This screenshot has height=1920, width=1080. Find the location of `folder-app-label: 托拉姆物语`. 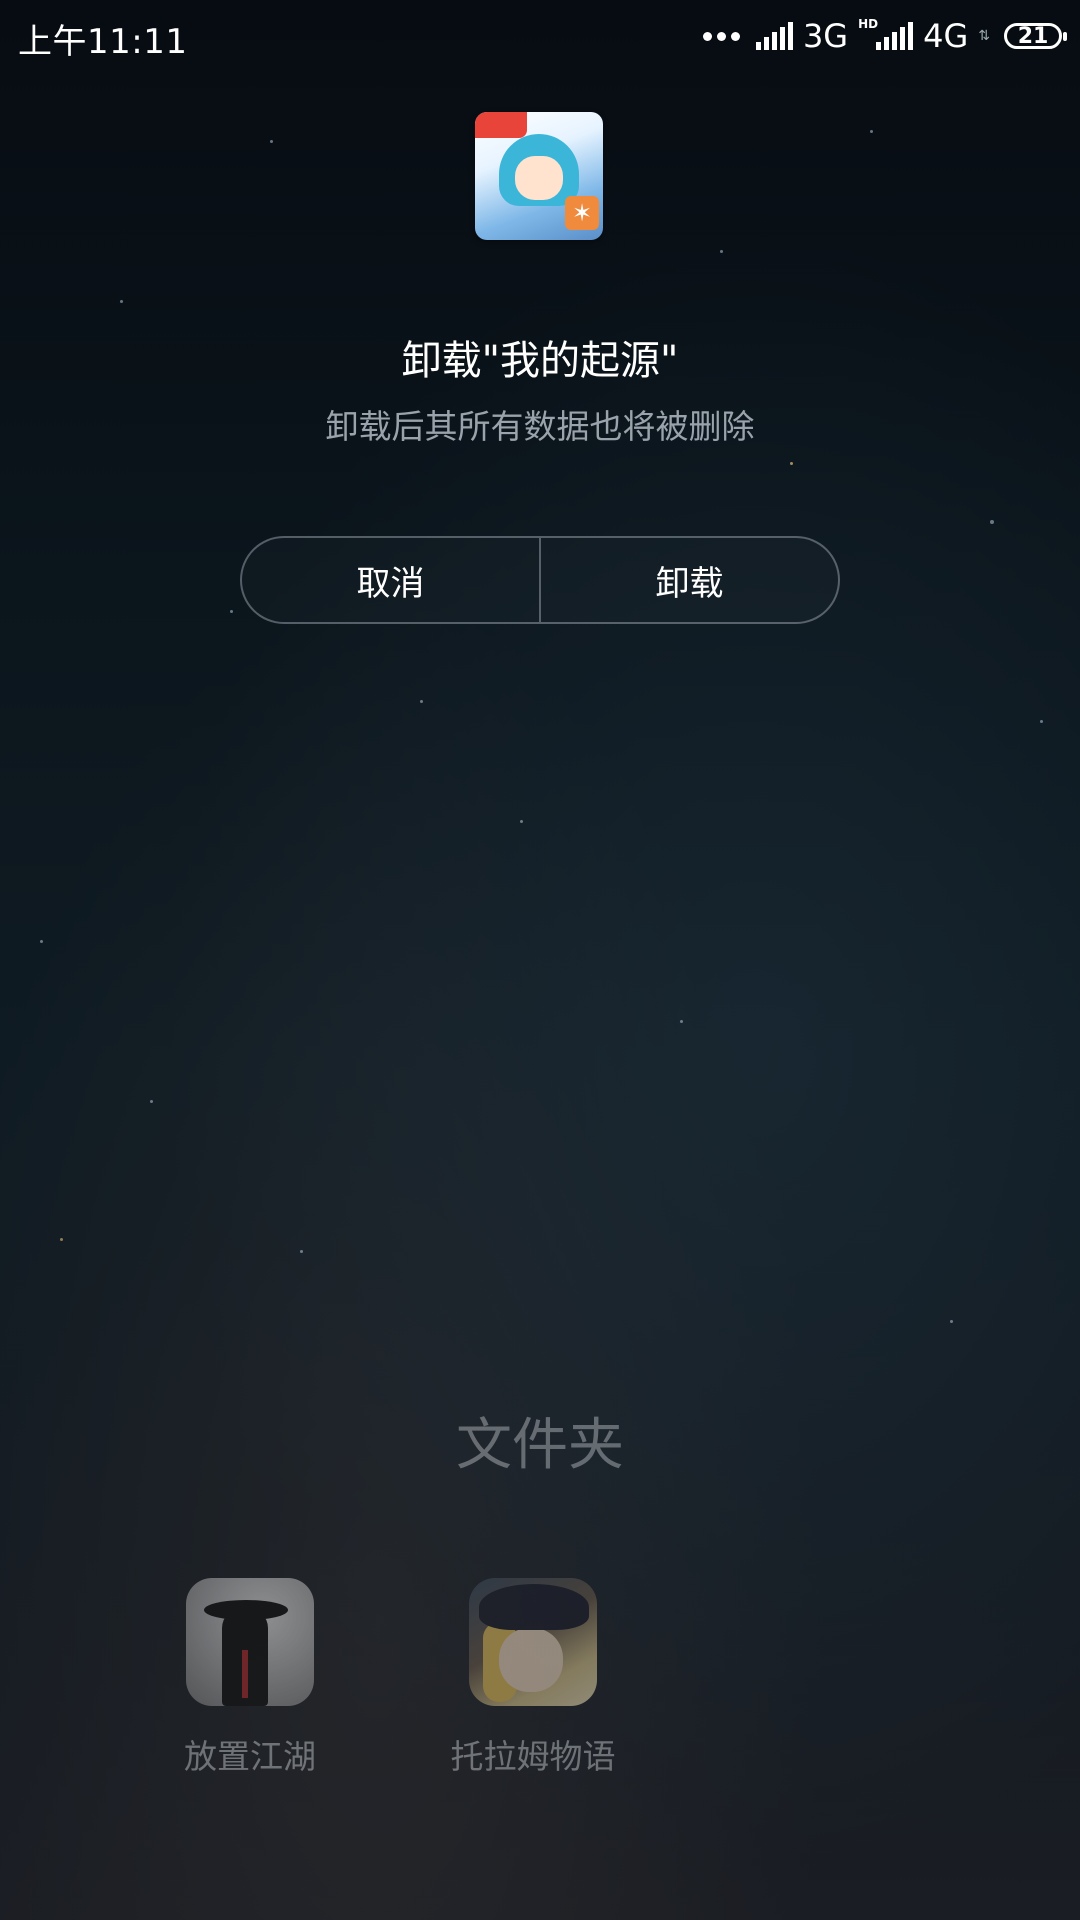

folder-app-label: 托拉姆物语 is located at coordinates (533, 1756).